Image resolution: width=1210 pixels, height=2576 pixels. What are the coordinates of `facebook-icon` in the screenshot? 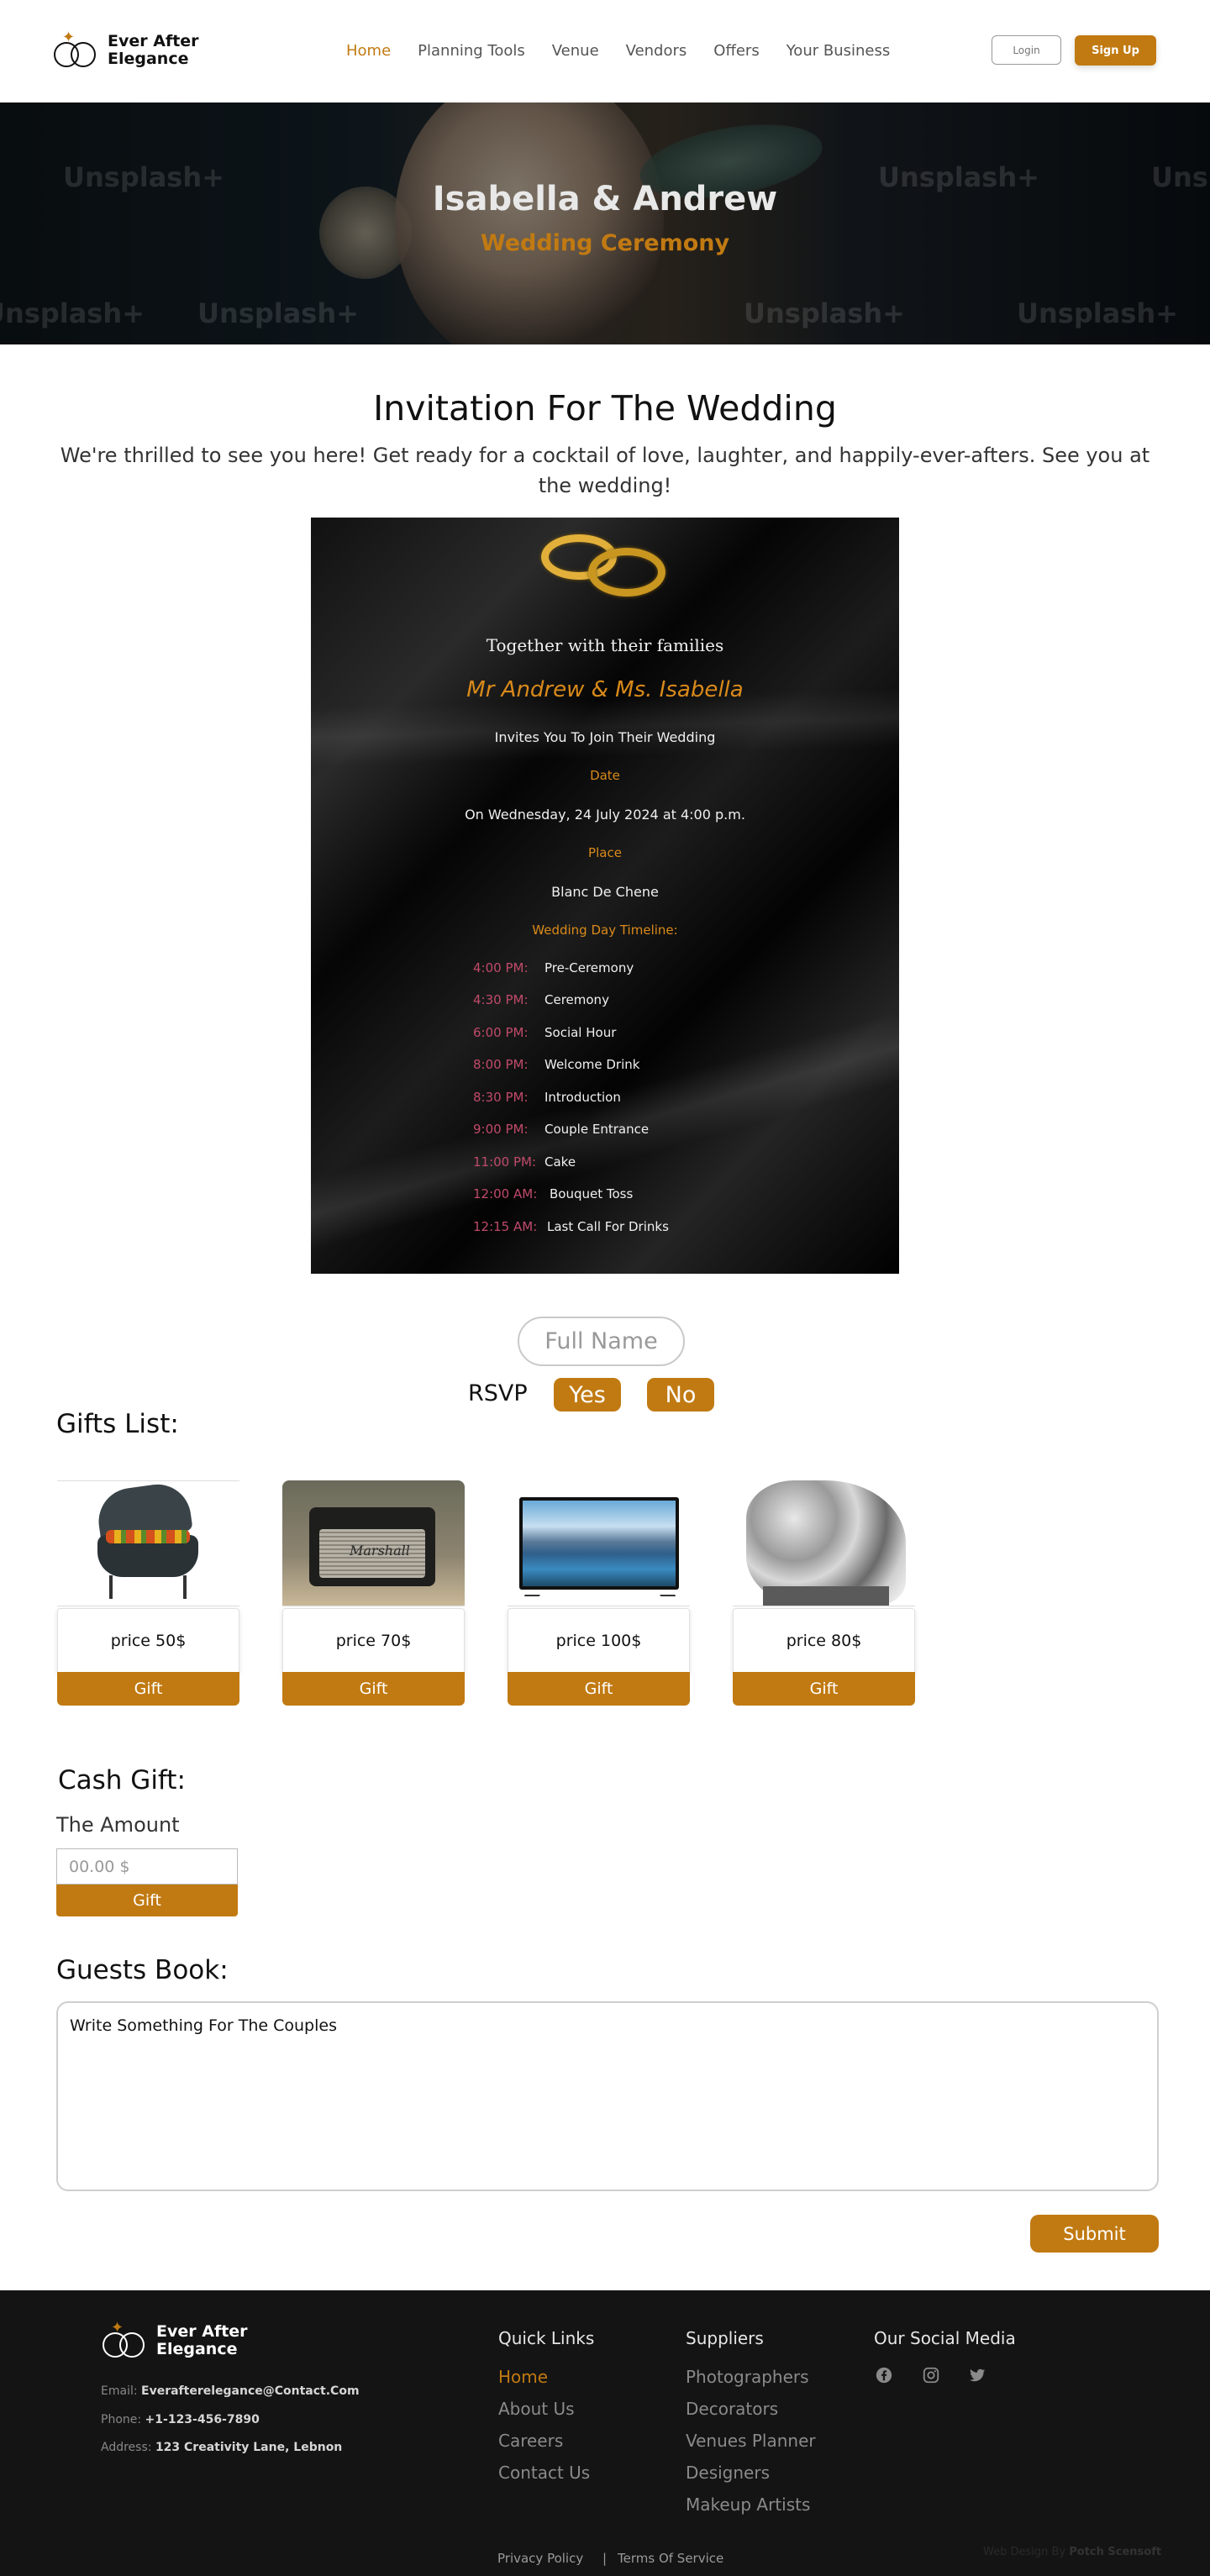 It's located at (884, 2375).